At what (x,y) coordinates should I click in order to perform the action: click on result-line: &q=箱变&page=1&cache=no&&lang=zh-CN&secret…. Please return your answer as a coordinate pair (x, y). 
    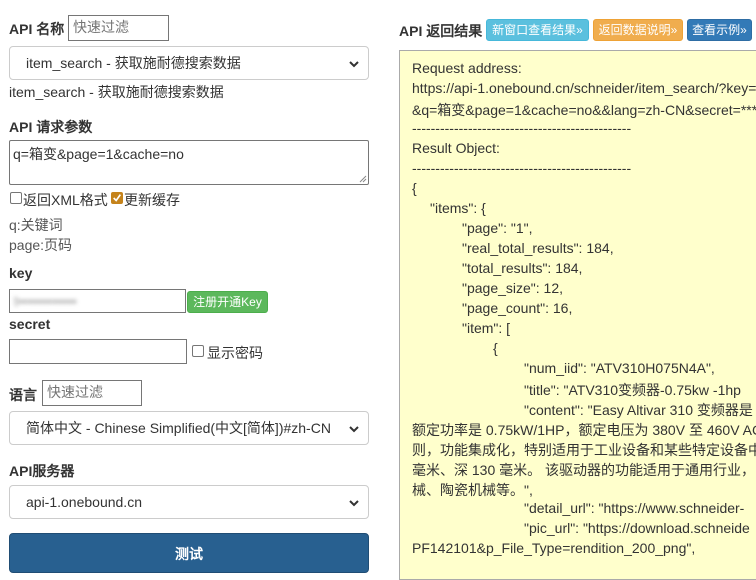
    Looking at the image, I should click on (584, 110).